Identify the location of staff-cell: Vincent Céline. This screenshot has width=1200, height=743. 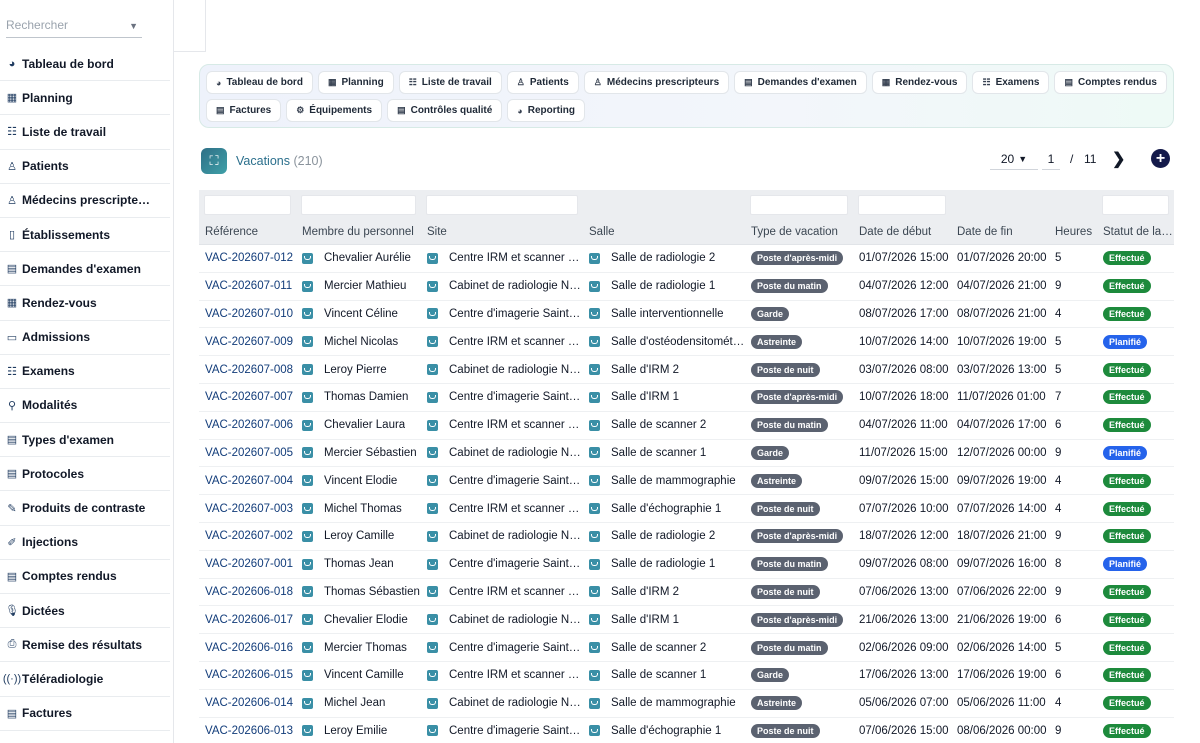
(358, 314).